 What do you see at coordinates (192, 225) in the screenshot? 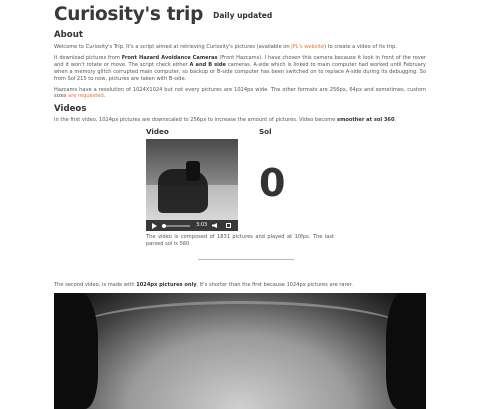
I see `player-controls: 3:03` at bounding box center [192, 225].